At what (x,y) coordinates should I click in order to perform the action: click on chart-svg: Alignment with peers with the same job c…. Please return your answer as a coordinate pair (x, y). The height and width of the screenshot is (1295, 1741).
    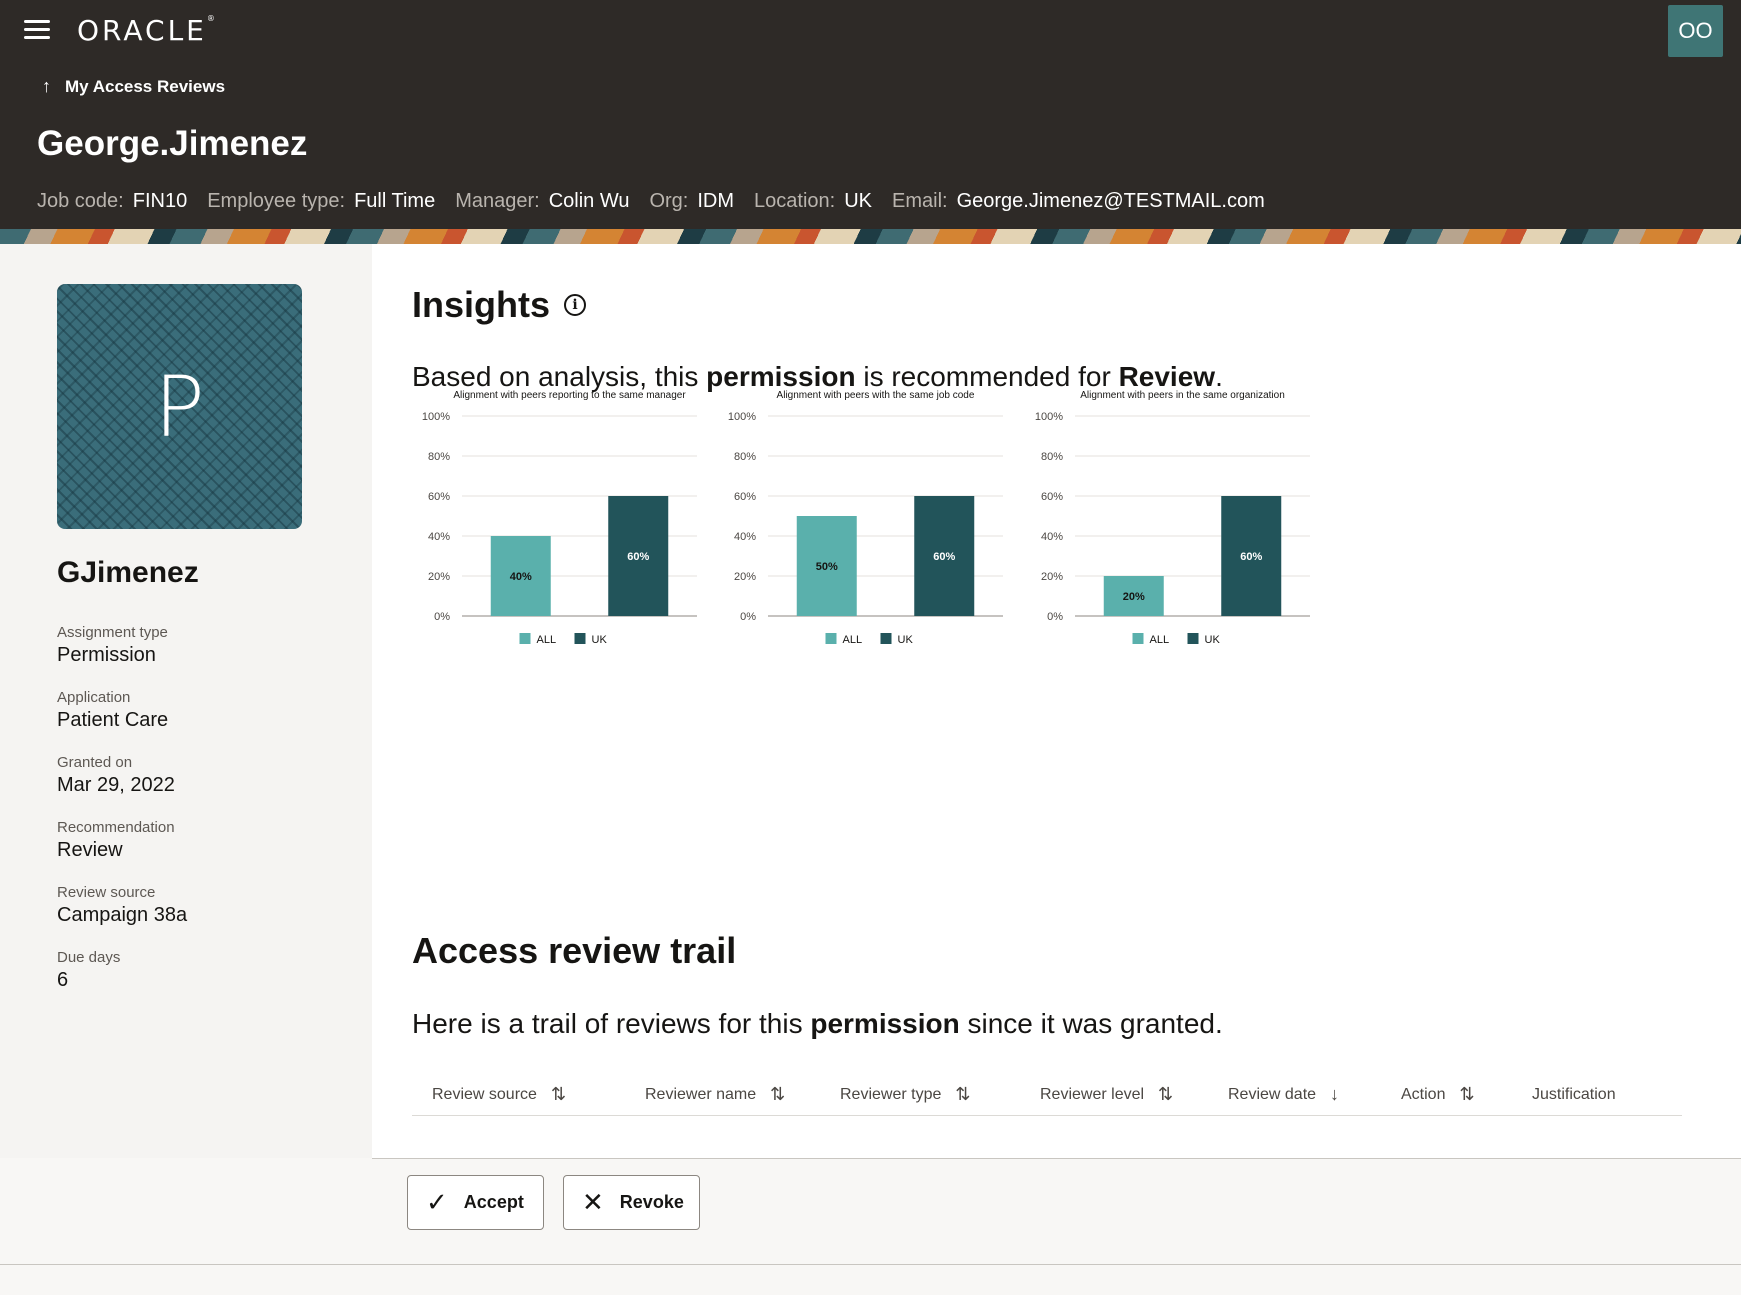
    Looking at the image, I should click on (865, 518).